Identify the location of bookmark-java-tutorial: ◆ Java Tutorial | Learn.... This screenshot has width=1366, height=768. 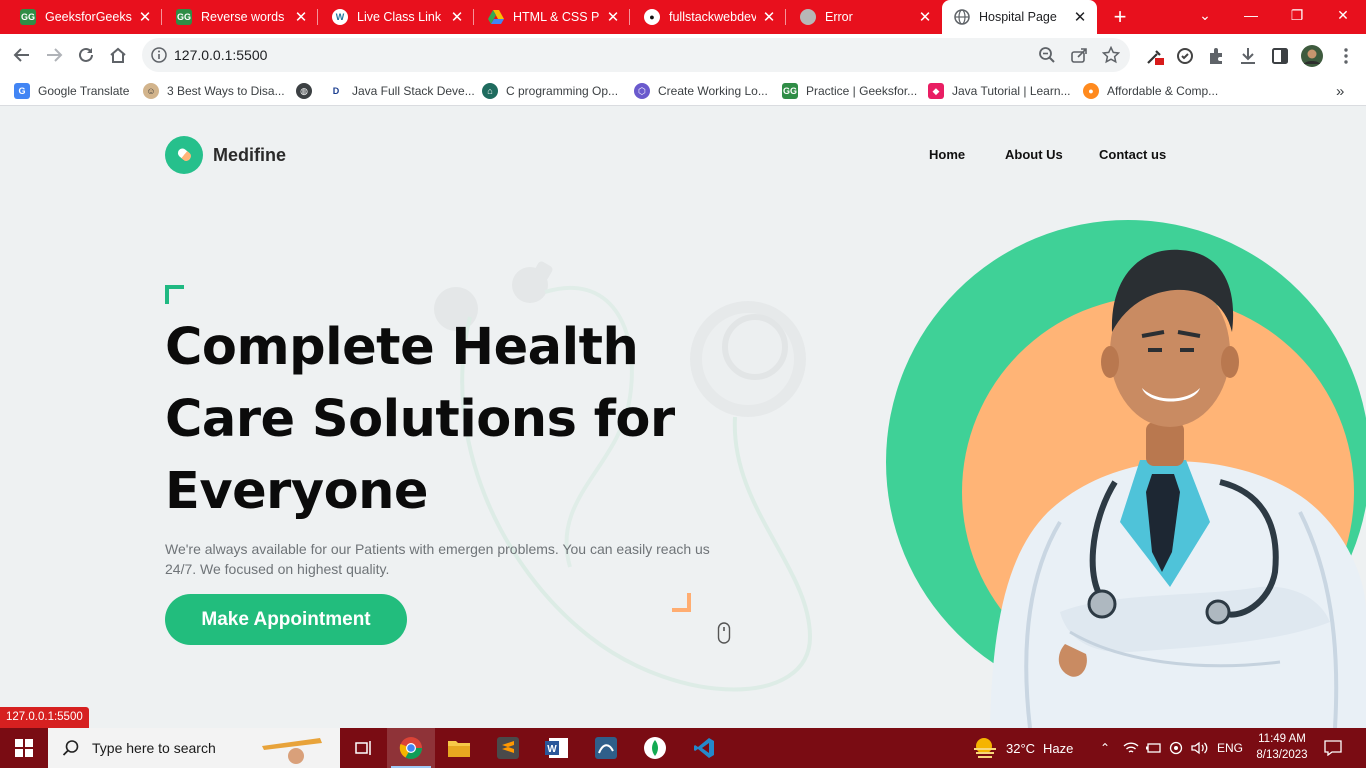
(999, 91).